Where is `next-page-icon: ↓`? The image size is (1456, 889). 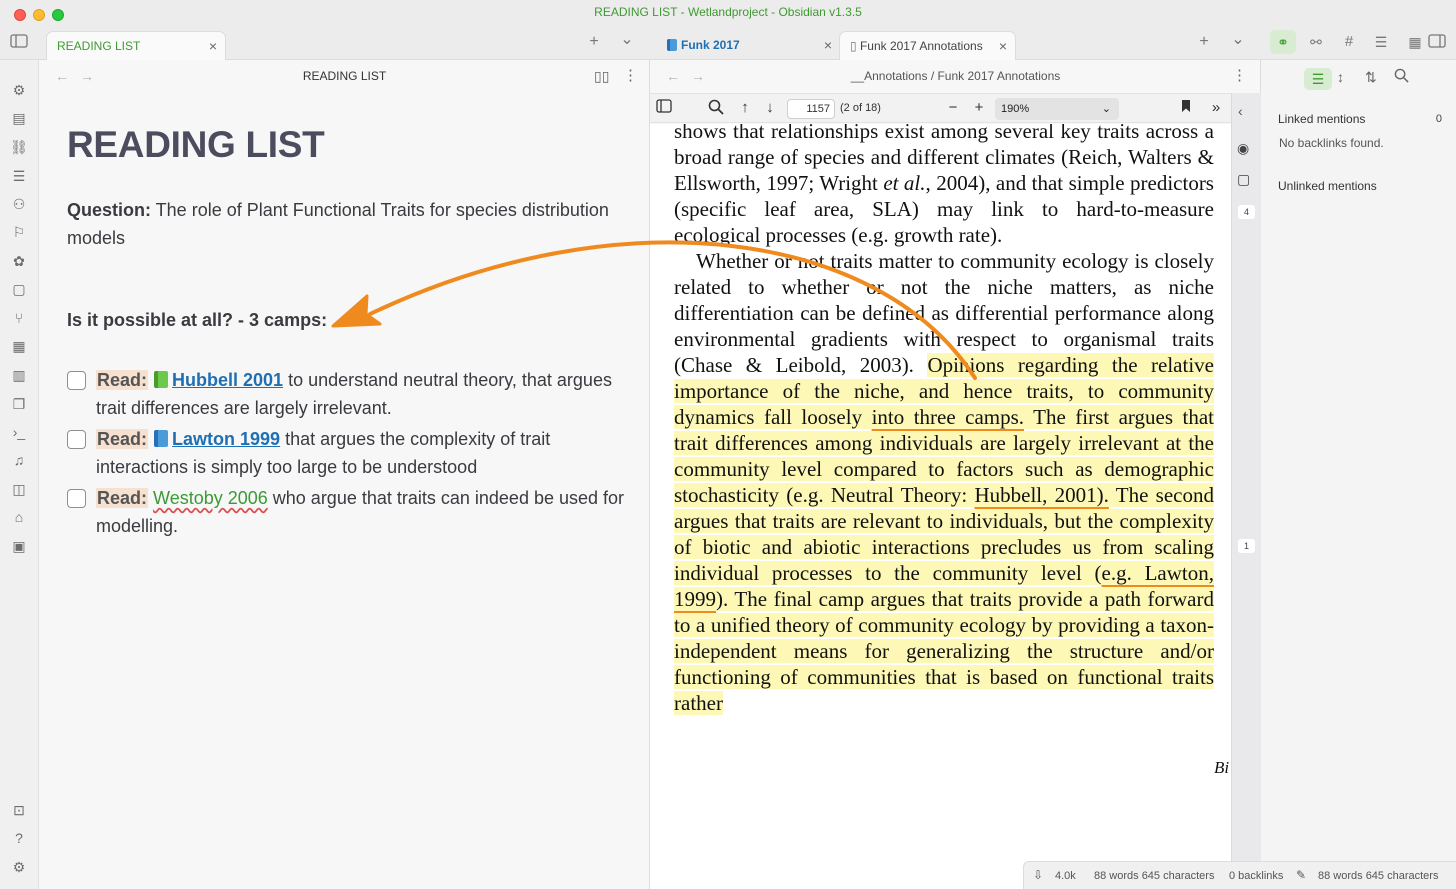
next-page-icon: ↓ is located at coordinates (770, 108).